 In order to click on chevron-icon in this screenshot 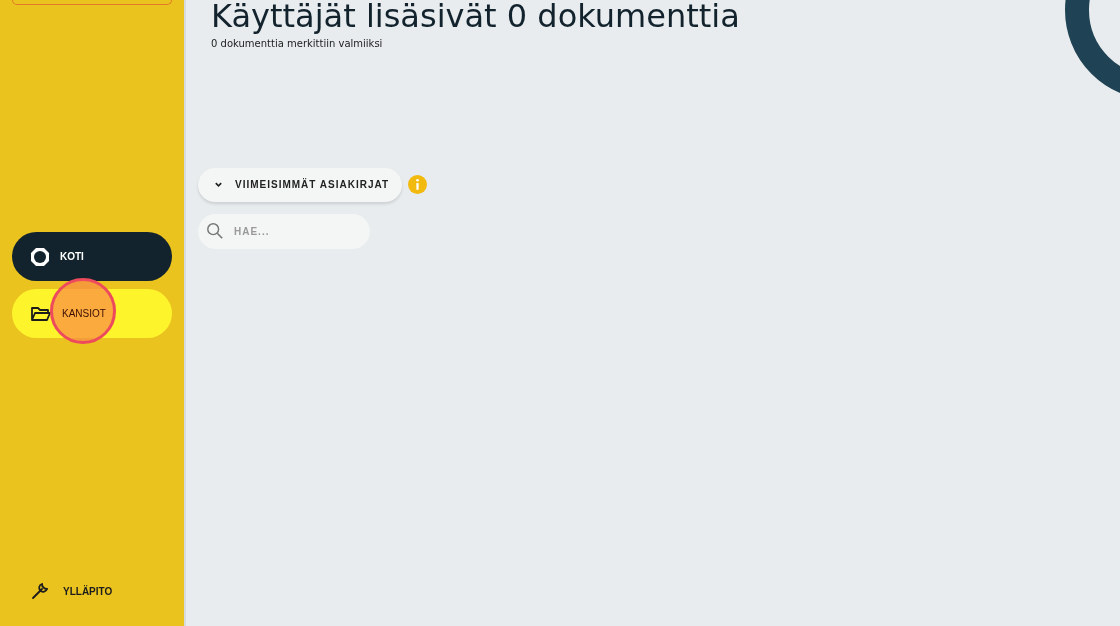, I will do `click(218, 185)`.